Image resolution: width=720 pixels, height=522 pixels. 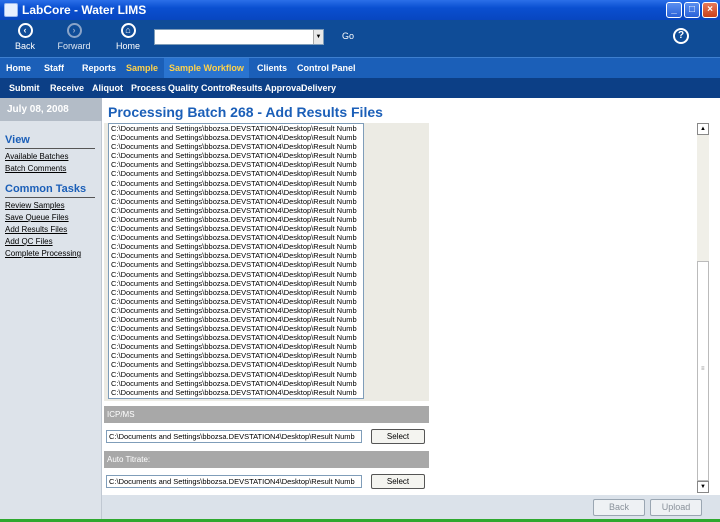 I want to click on subnav-submit: Submit, so click(x=24, y=88).